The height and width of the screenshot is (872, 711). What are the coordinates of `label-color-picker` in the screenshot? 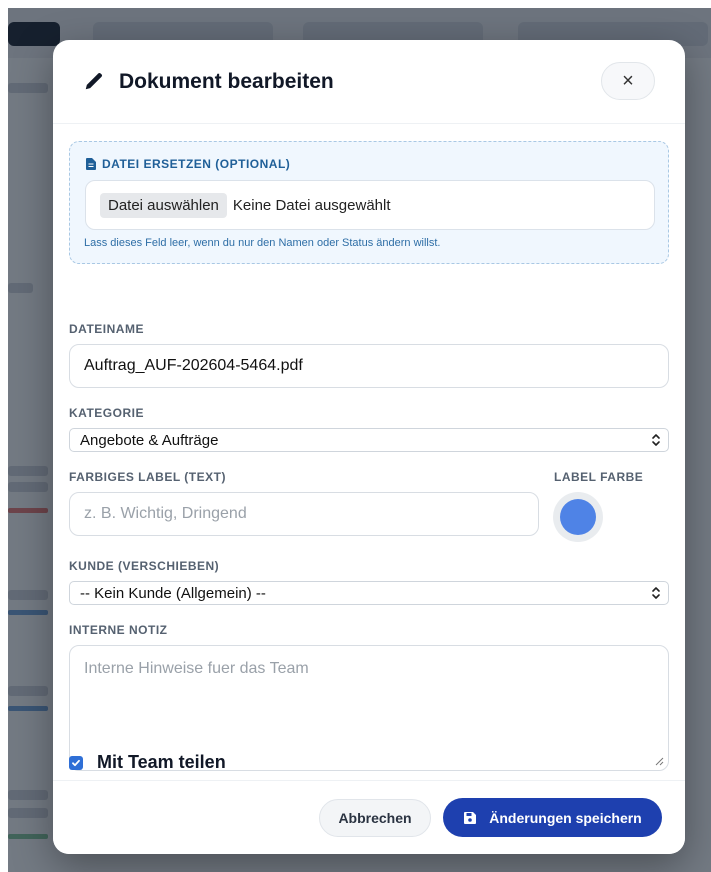 It's located at (578, 517).